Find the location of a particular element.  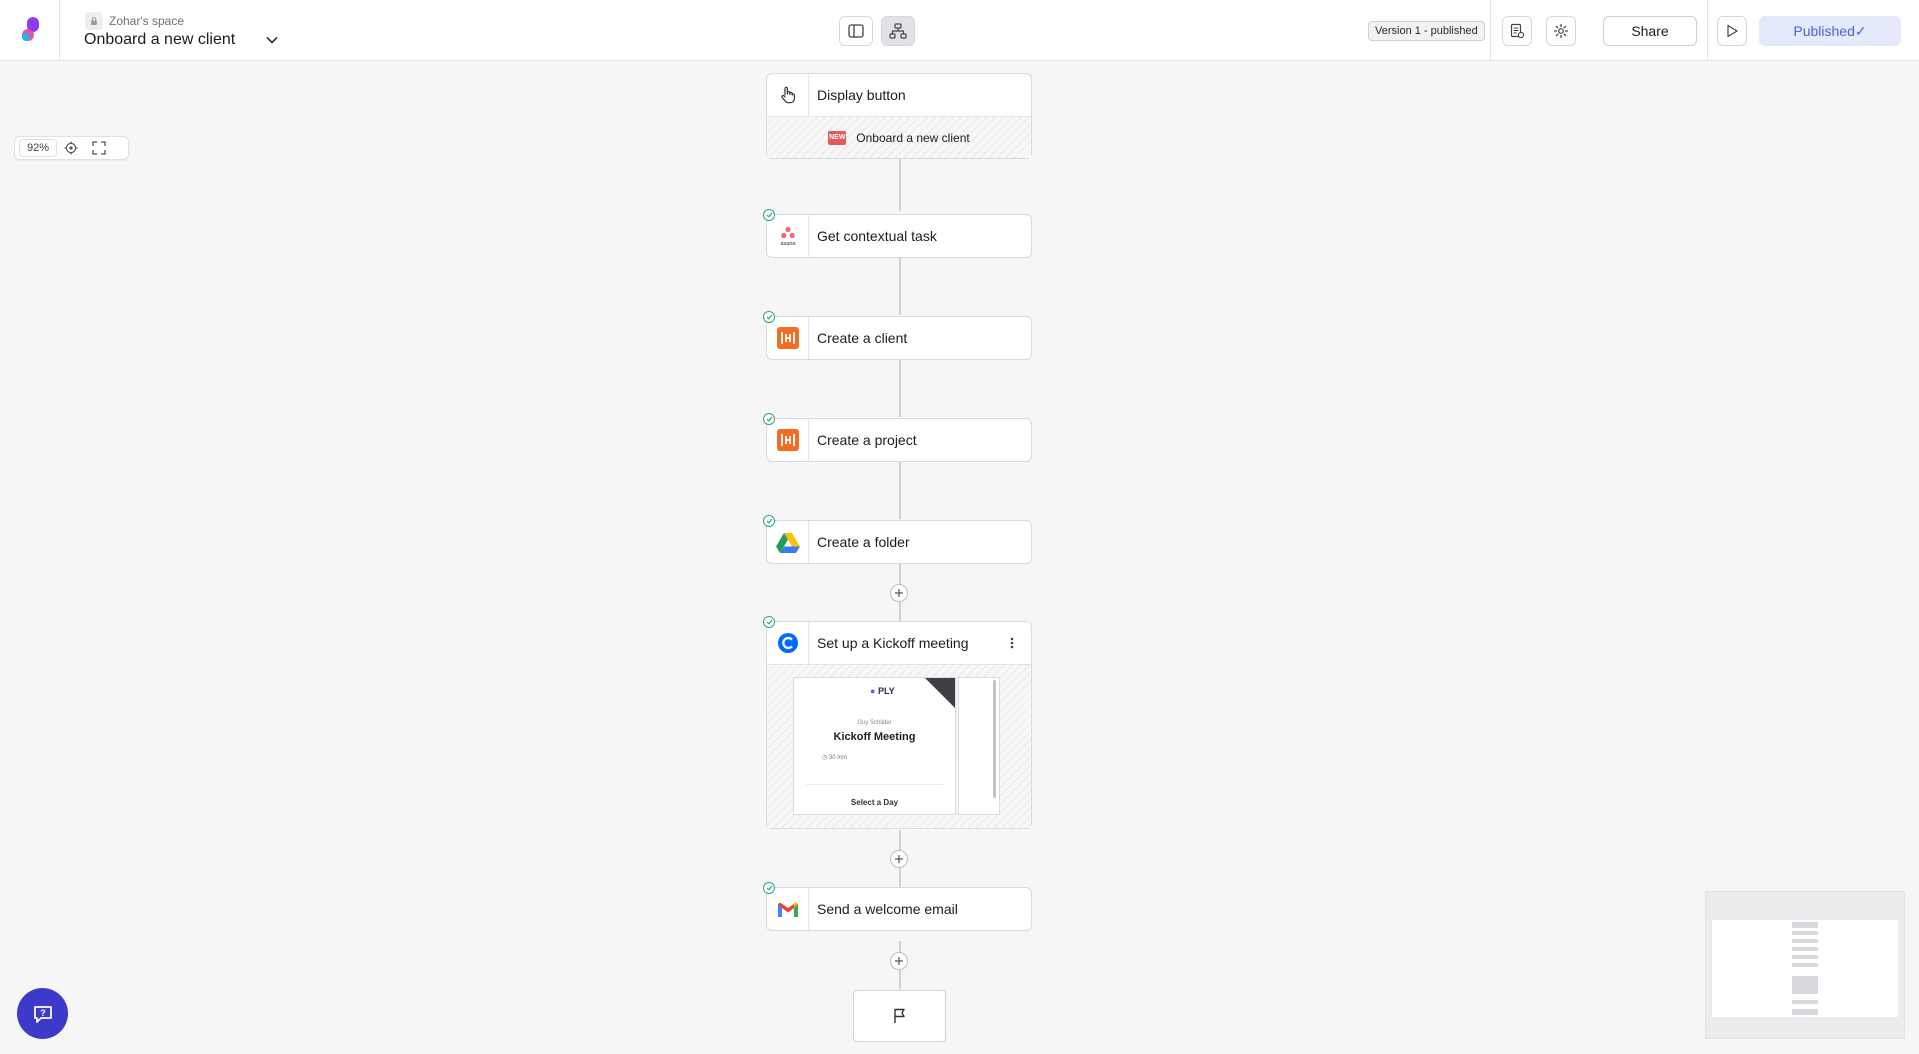

zoom-controls: 92% is located at coordinates (71, 148).